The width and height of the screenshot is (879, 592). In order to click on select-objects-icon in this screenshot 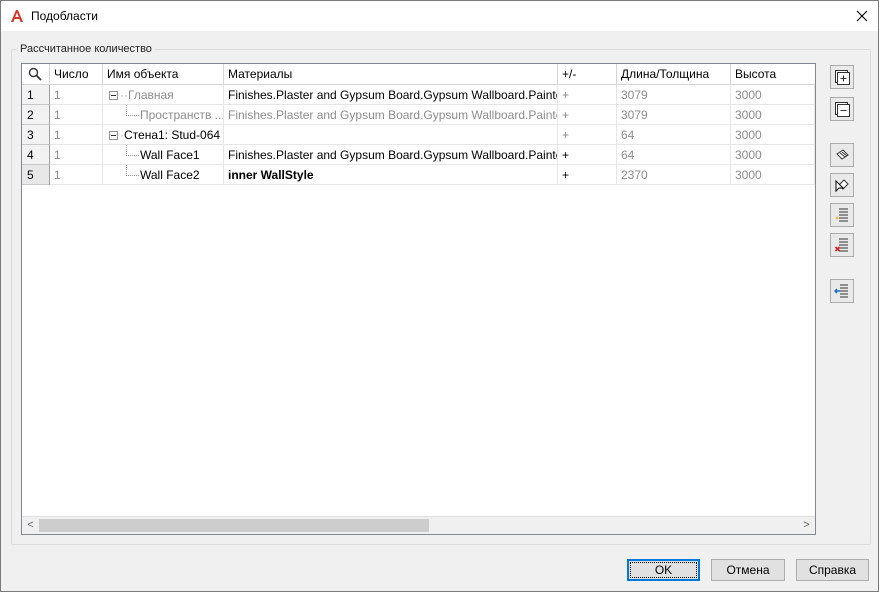, I will do `click(842, 154)`.